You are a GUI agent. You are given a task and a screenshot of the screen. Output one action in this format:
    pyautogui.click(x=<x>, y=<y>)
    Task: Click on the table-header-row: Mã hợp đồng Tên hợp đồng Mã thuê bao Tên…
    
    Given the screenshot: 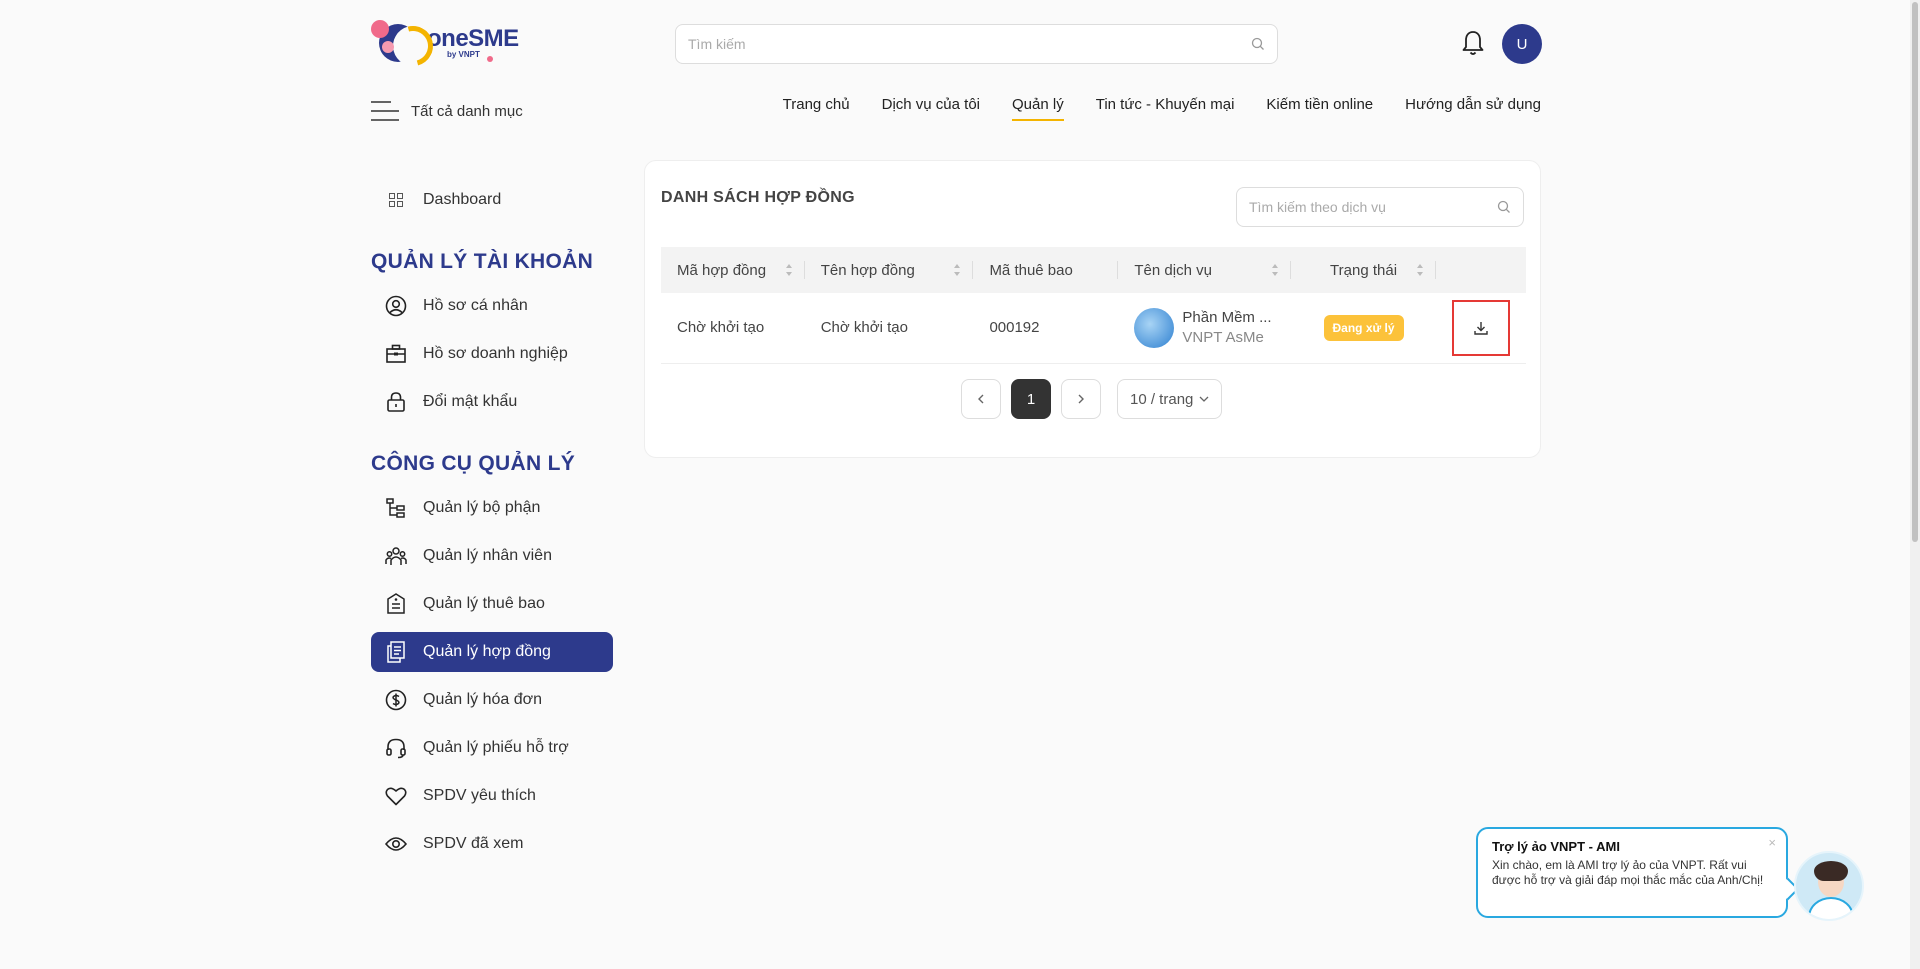 What is the action you would take?
    pyautogui.click(x=1093, y=270)
    